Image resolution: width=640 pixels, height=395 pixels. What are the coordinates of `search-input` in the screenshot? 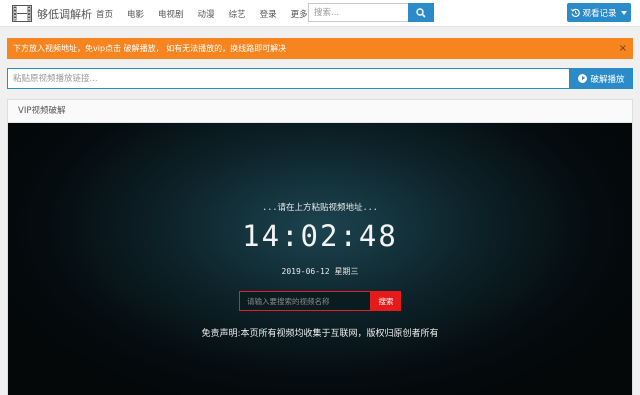 It's located at (358, 12).